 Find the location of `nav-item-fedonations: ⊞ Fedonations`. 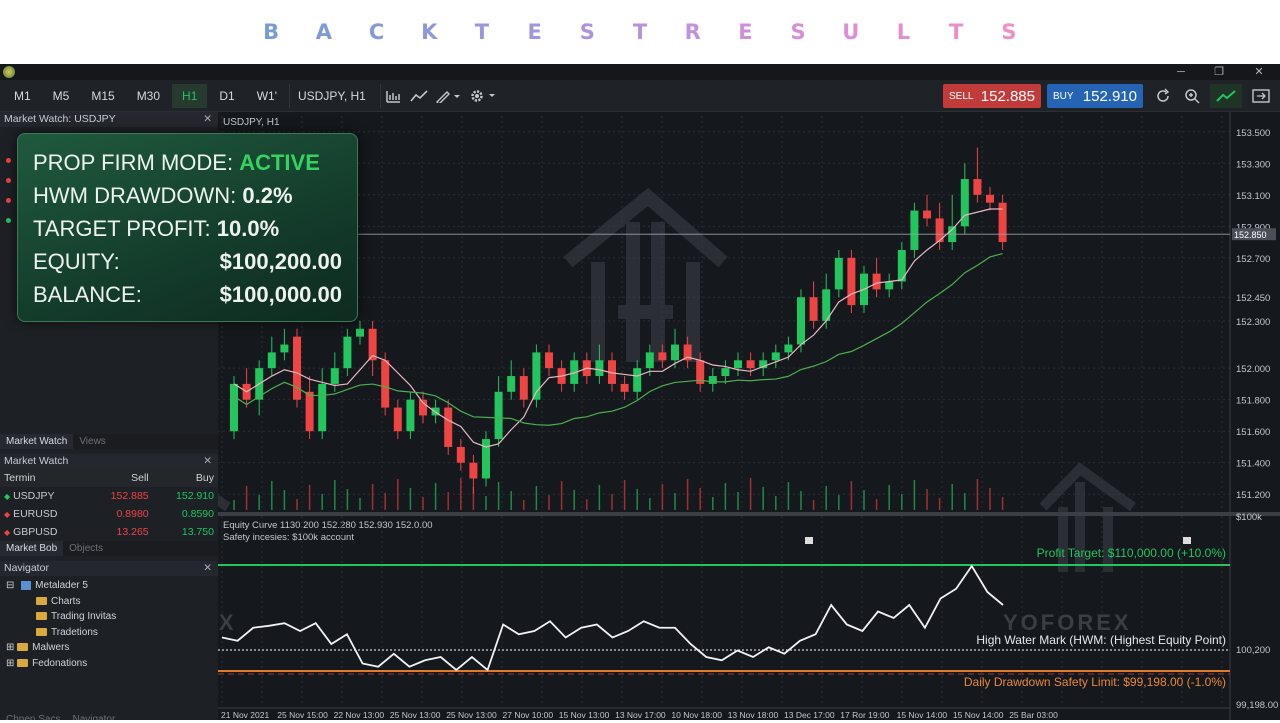

nav-item-fedonations: ⊞ Fedonations is located at coordinates (112, 664).